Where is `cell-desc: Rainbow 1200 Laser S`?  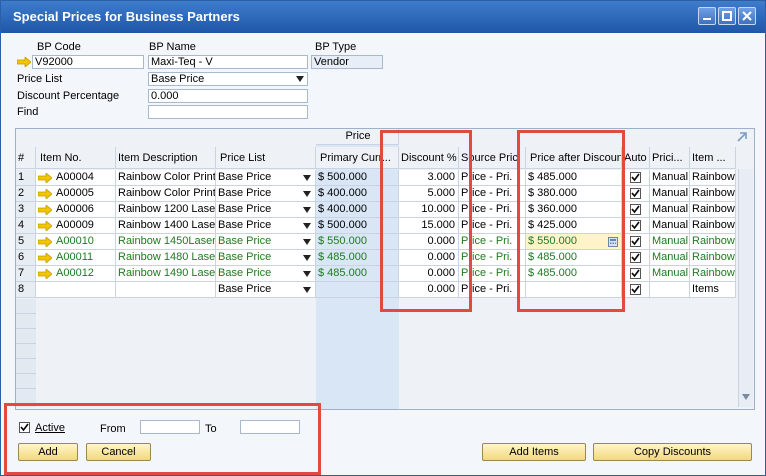 cell-desc: Rainbow 1200 Laser S is located at coordinates (166, 210).